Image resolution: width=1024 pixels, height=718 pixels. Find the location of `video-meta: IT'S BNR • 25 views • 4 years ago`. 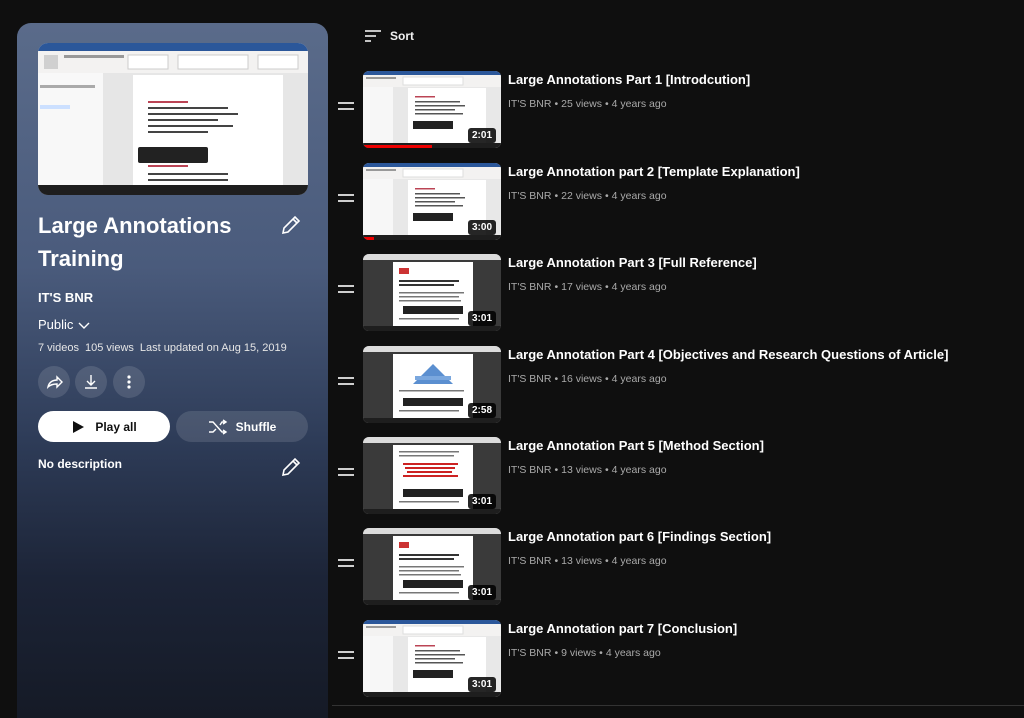

video-meta: IT'S BNR • 25 views • 4 years ago is located at coordinates (587, 104).